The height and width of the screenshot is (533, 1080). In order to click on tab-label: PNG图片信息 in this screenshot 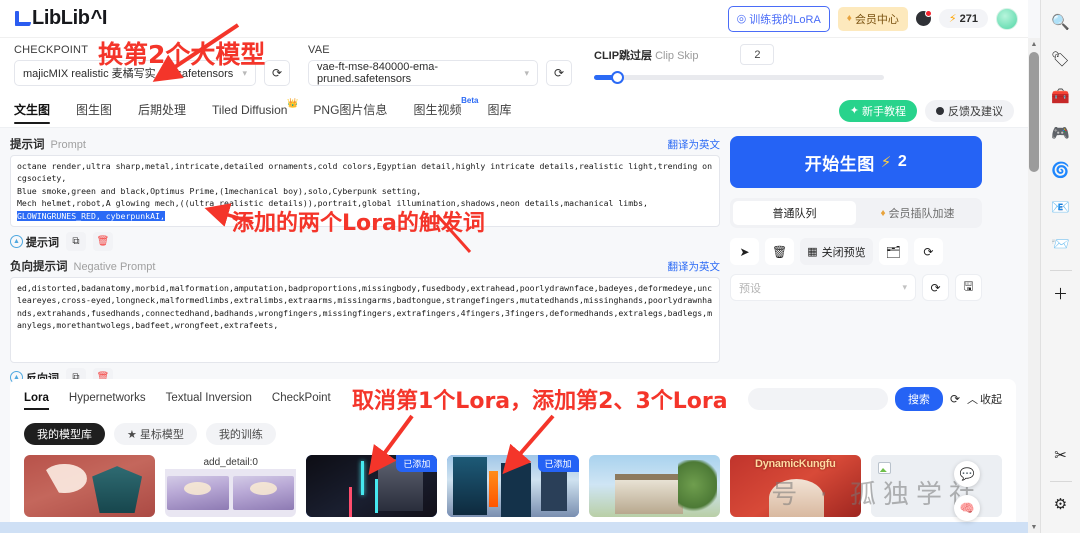, I will do `click(350, 110)`.